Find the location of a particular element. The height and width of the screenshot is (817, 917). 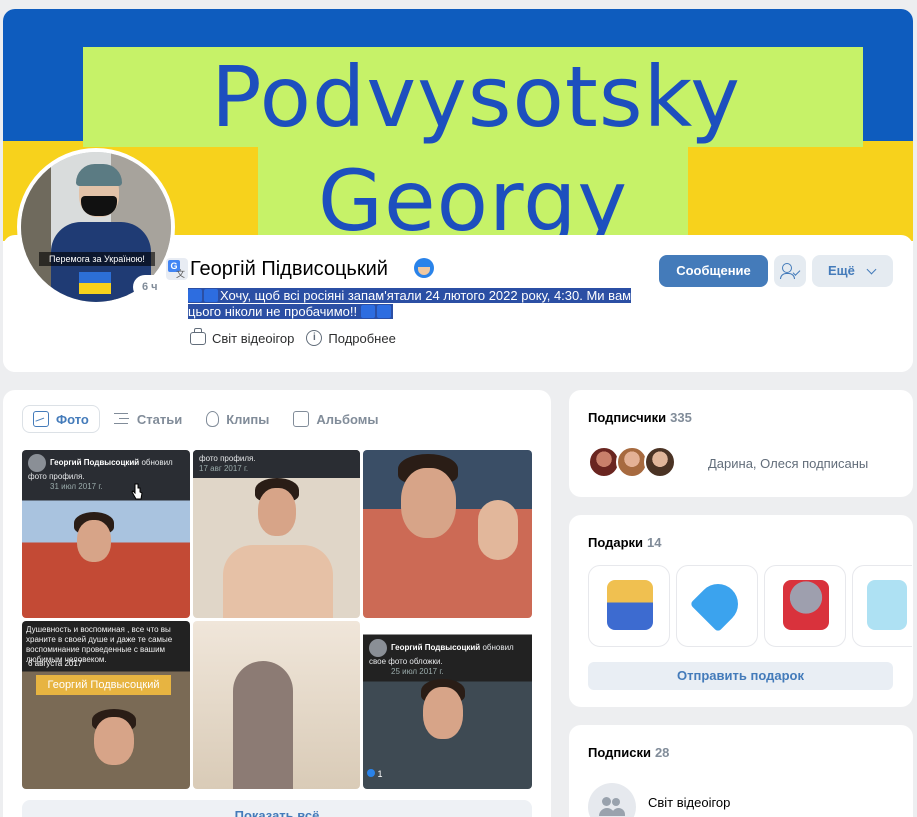

albums-icon is located at coordinates (301, 419).